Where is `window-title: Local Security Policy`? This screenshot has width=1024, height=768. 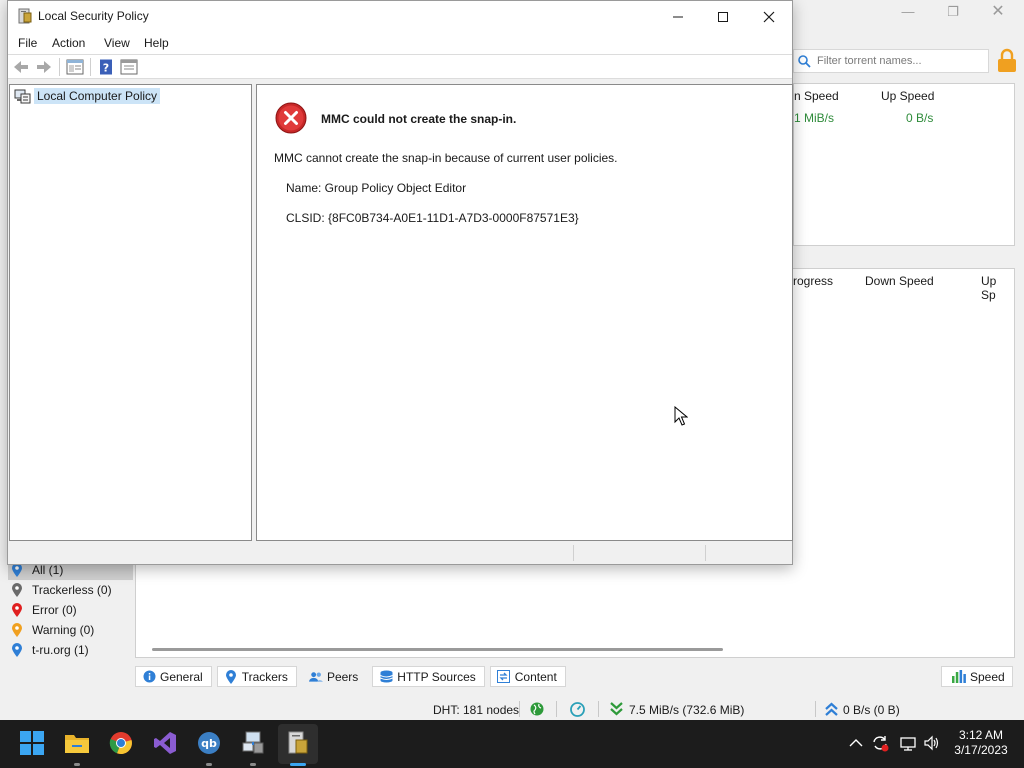
window-title: Local Security Policy is located at coordinates (93, 16).